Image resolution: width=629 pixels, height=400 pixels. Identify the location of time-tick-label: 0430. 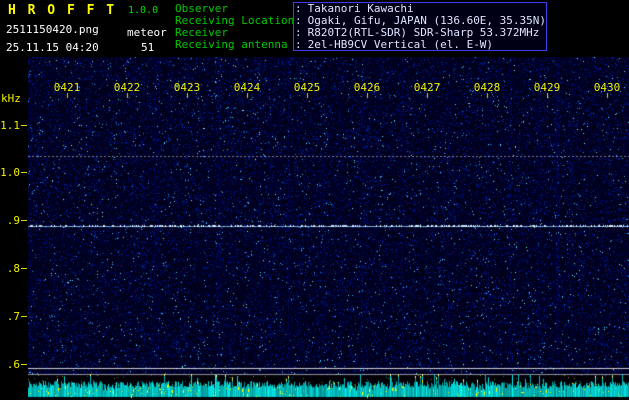
(607, 87).